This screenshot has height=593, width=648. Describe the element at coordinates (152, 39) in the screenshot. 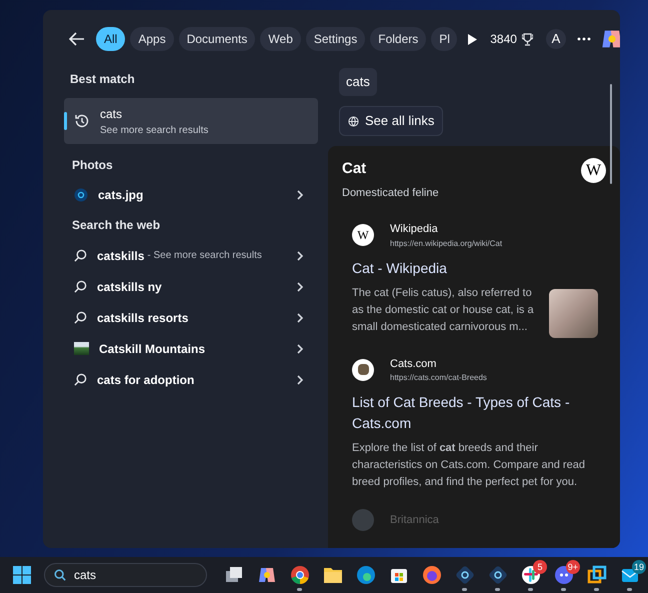

I see `filter-tab: Apps` at that location.